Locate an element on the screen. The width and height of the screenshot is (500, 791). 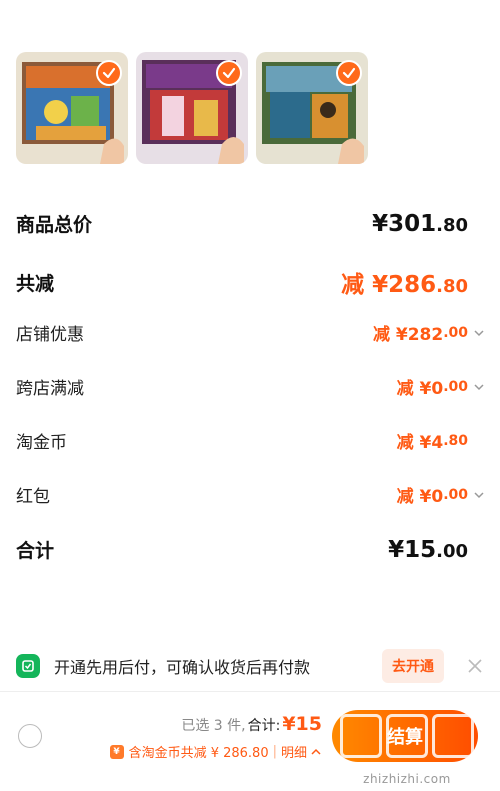
coin-discount-line: ¥ 含淘金币共减 ¥ 286.80 | 明细 is located at coordinates (215, 751).